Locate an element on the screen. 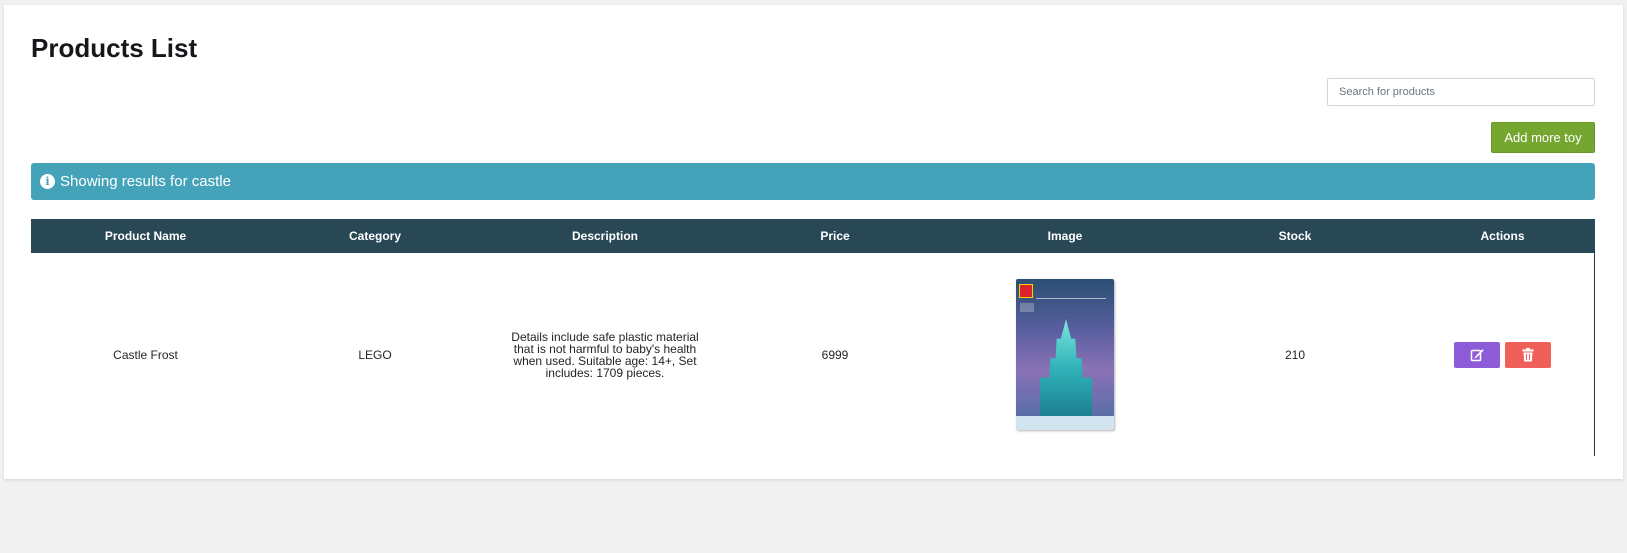  edit-icon is located at coordinates (1478, 354).